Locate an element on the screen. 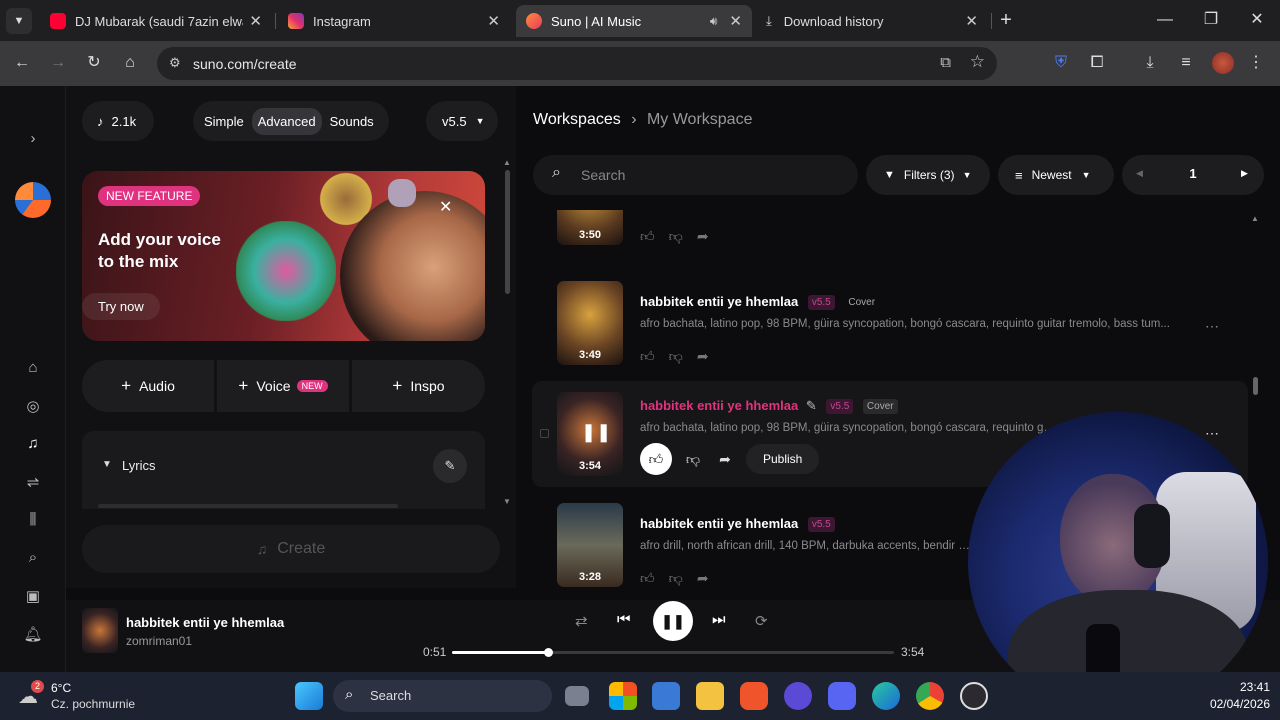  media-controls-icon: ≡ is located at coordinates (1186, 63).